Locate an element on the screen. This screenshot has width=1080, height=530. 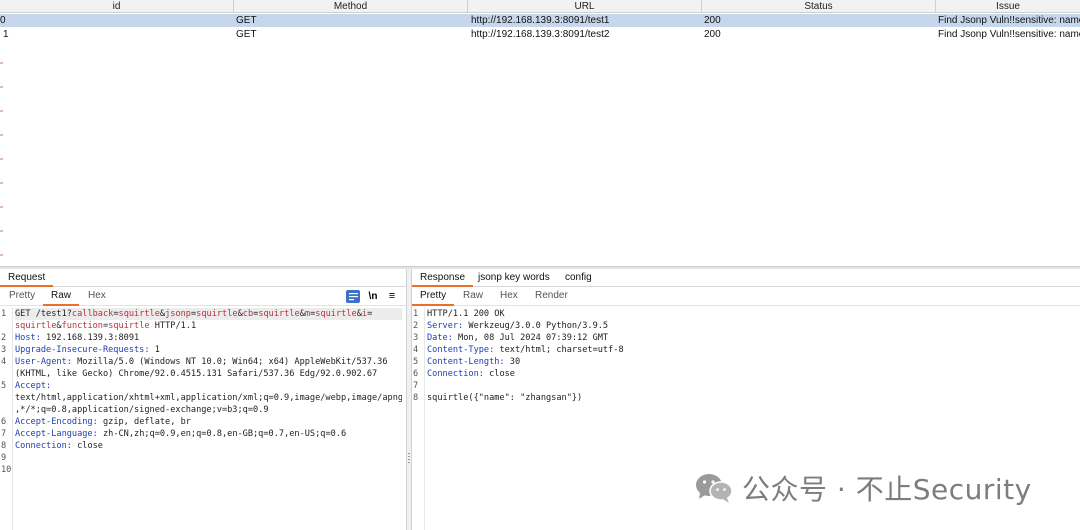
response-subtabbar: Pretty Raw Hex Render is located at coordinates (746, 296).